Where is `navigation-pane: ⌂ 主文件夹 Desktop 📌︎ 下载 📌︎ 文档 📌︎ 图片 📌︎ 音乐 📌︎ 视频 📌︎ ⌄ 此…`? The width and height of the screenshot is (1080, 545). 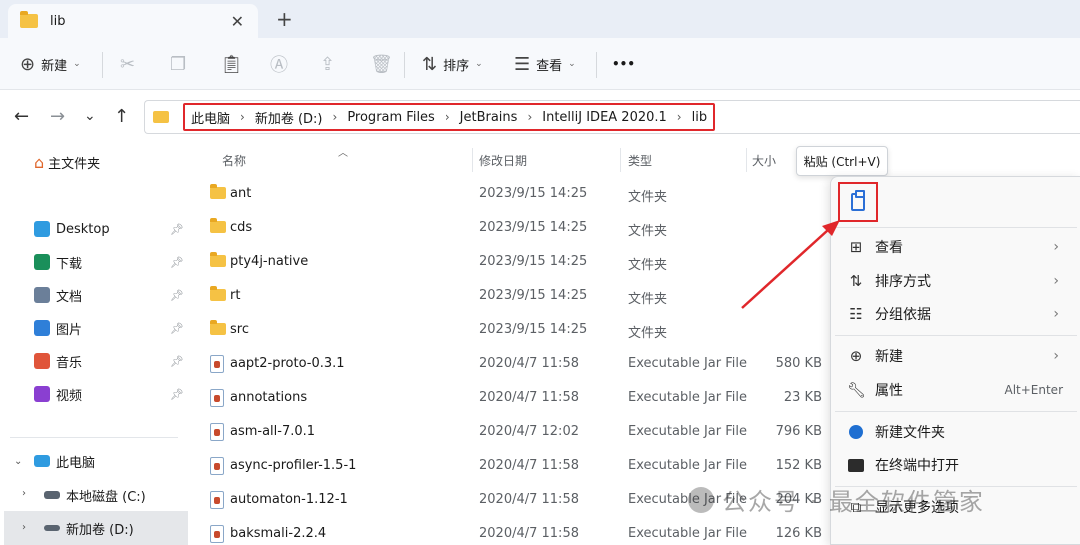 navigation-pane: ⌂ 主文件夹 Desktop 📌︎ 下载 📌︎ 文档 📌︎ 图片 📌︎ 音乐 📌︎ 视频 📌︎ ⌄ 此… is located at coordinates (94, 344).